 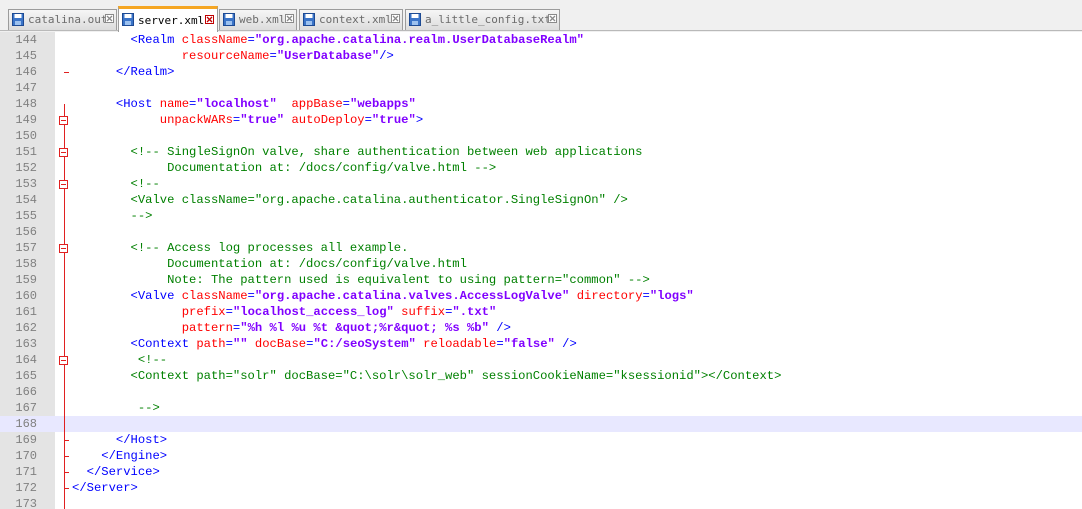 What do you see at coordinates (541, 472) in the screenshot?
I see `code-line: 171 </Service>` at bounding box center [541, 472].